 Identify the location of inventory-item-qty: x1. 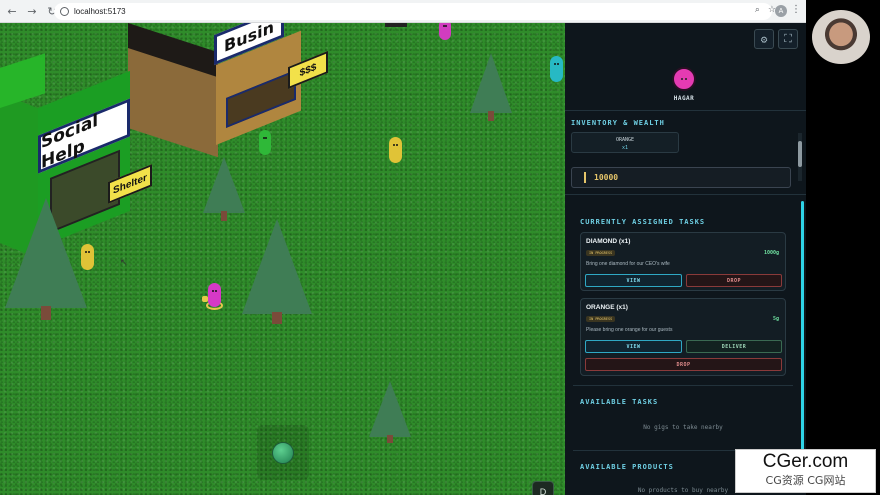
(625, 148).